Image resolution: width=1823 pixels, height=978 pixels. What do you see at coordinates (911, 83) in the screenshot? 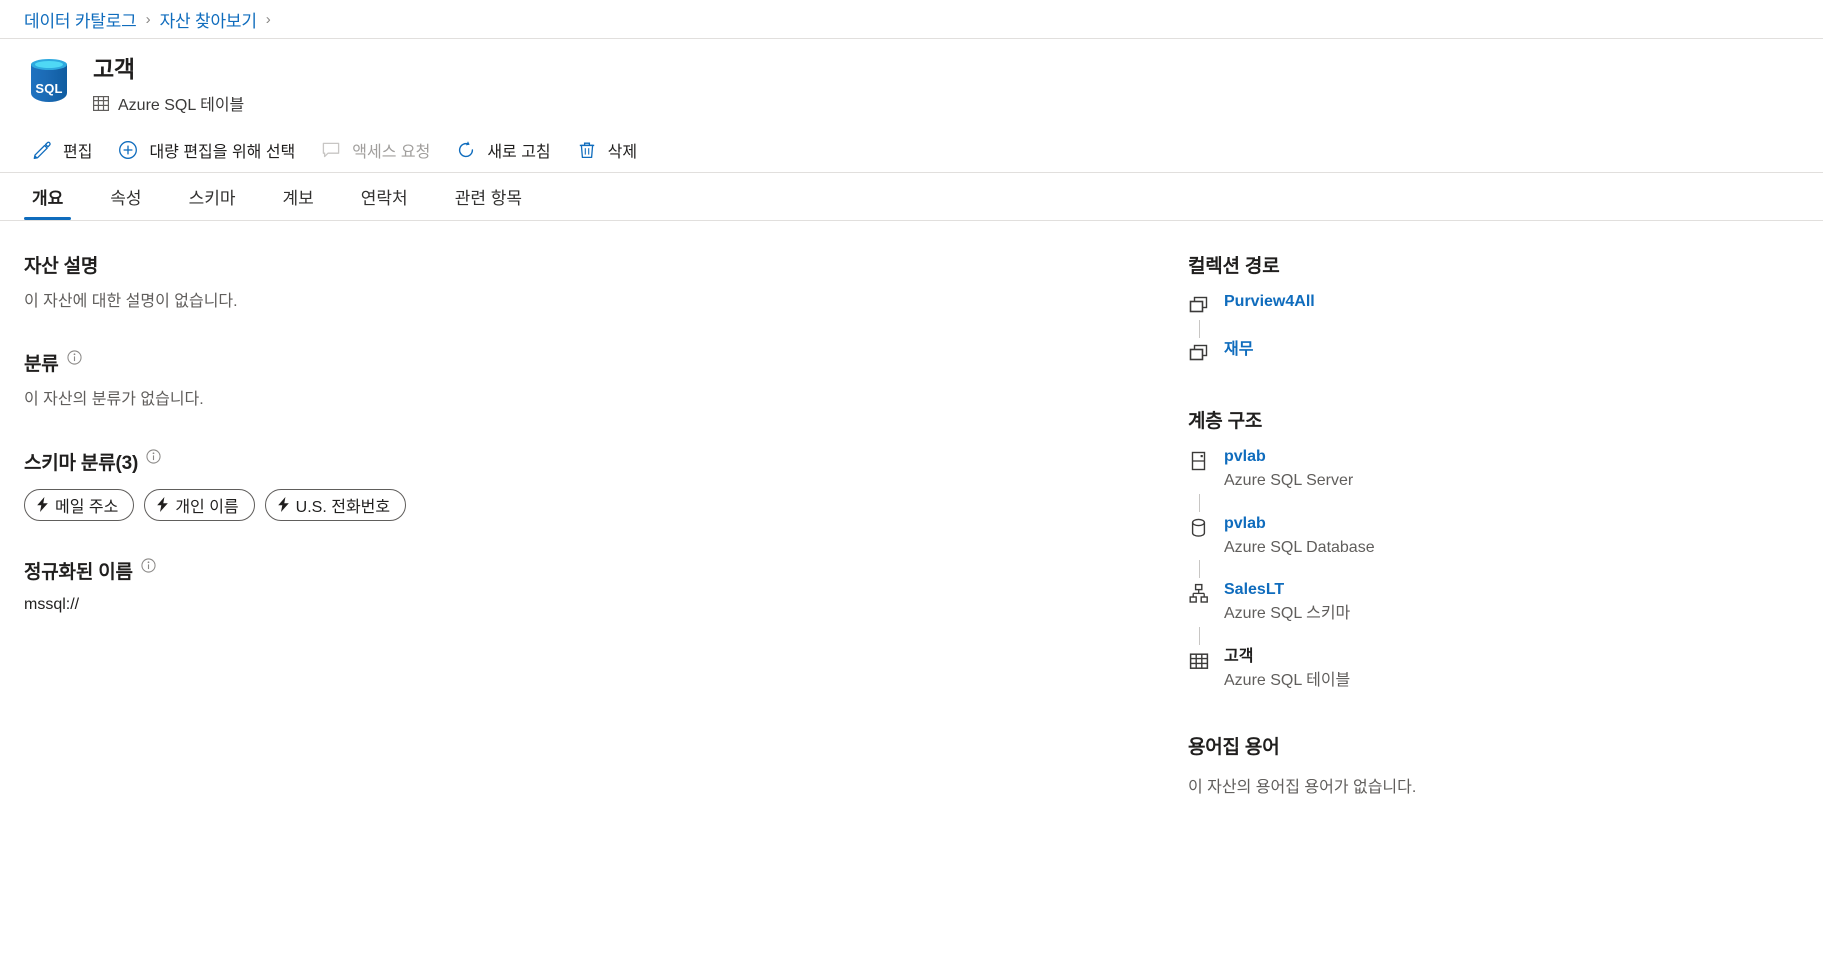
I see `asset-header: SQL 고객 Azure SQL 테이블` at bounding box center [911, 83].